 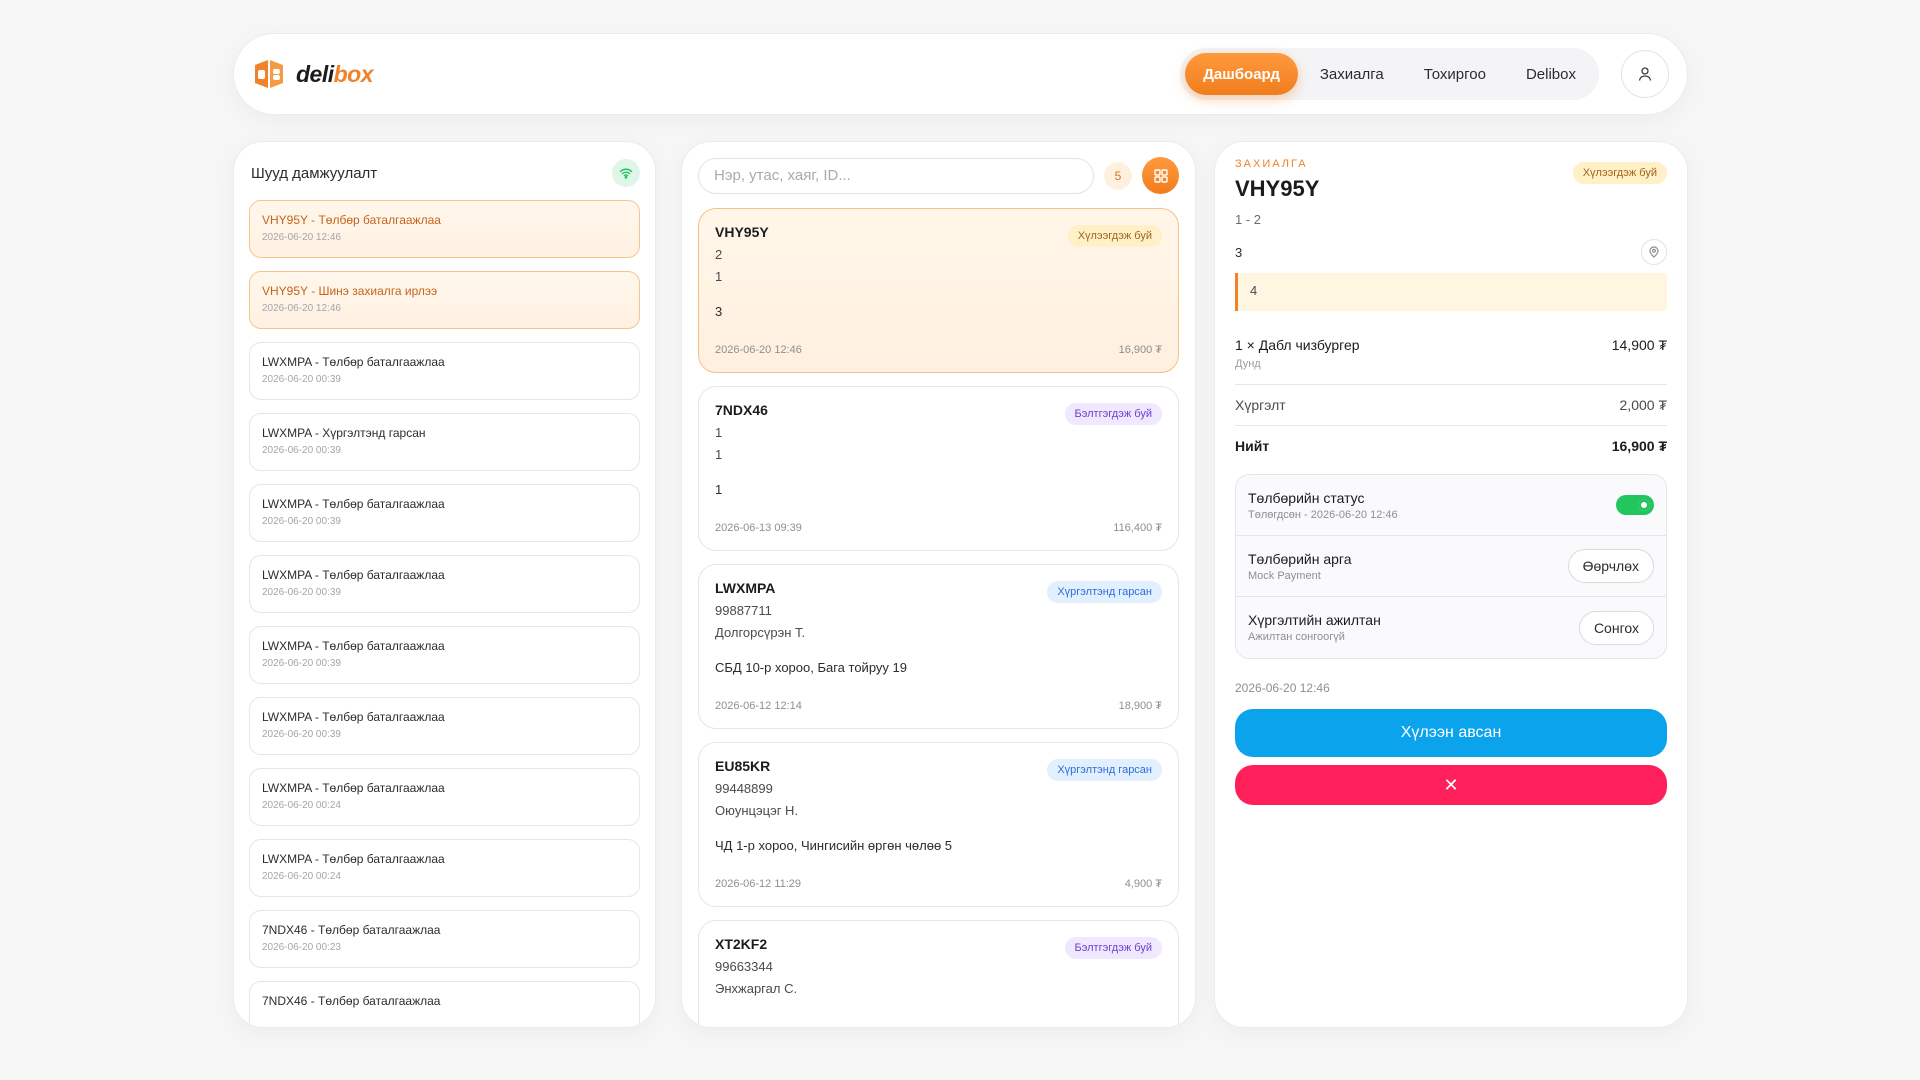 What do you see at coordinates (896, 175) in the screenshot?
I see `search-input` at bounding box center [896, 175].